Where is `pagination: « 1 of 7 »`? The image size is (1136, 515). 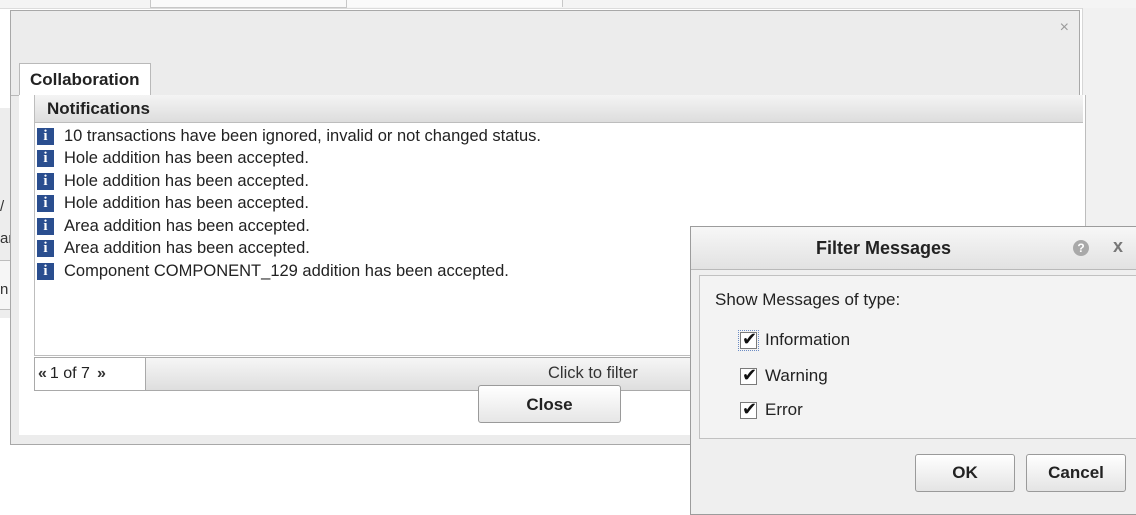 pagination: « 1 of 7 » is located at coordinates (90, 374).